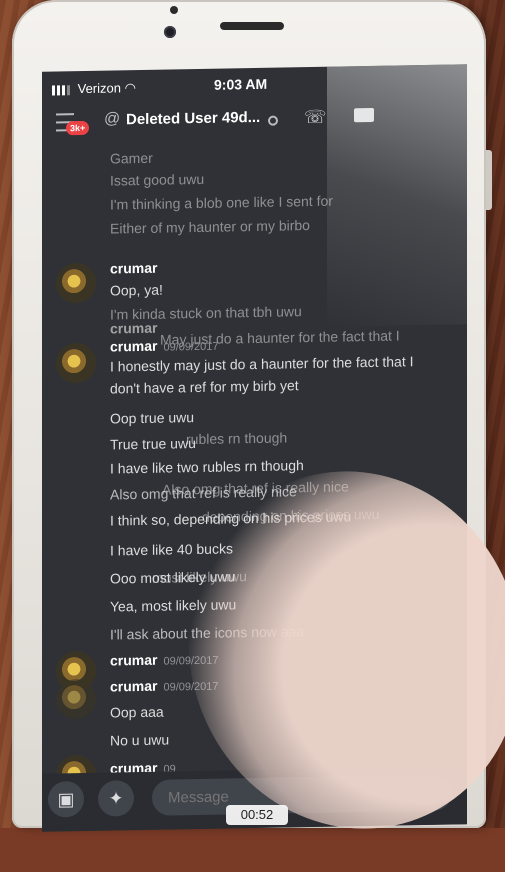  What do you see at coordinates (61, 90) in the screenshot?
I see `signal-icon` at bounding box center [61, 90].